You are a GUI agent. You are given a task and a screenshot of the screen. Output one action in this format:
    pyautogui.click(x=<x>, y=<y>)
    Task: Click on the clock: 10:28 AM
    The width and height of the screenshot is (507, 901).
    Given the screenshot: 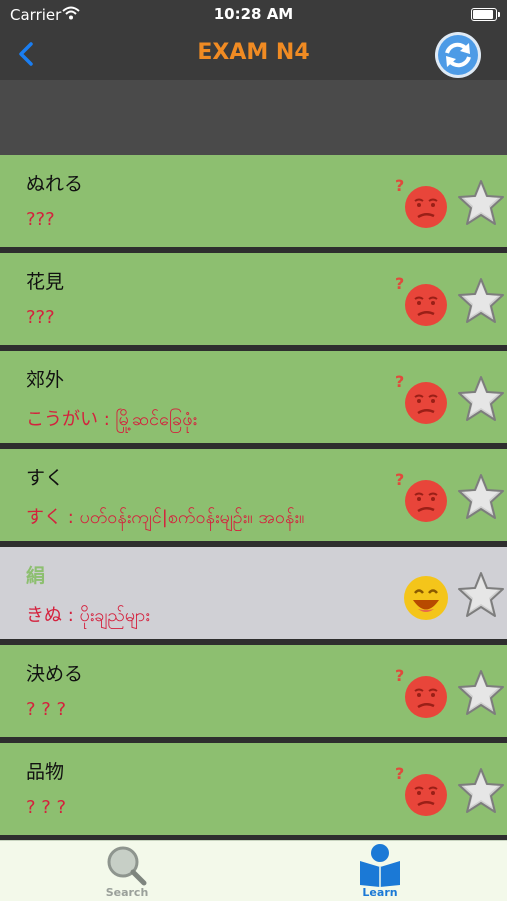 What is the action you would take?
    pyautogui.click(x=253, y=14)
    